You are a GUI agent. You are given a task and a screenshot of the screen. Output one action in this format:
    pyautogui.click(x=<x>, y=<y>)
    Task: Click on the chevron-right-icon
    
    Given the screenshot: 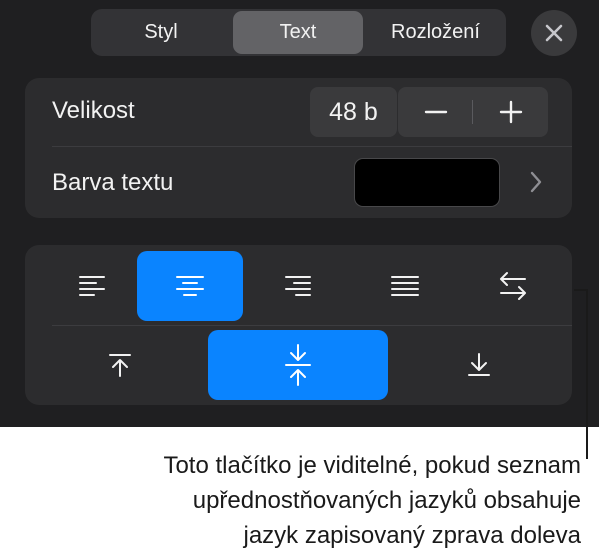 What is the action you would take?
    pyautogui.click(x=536, y=182)
    